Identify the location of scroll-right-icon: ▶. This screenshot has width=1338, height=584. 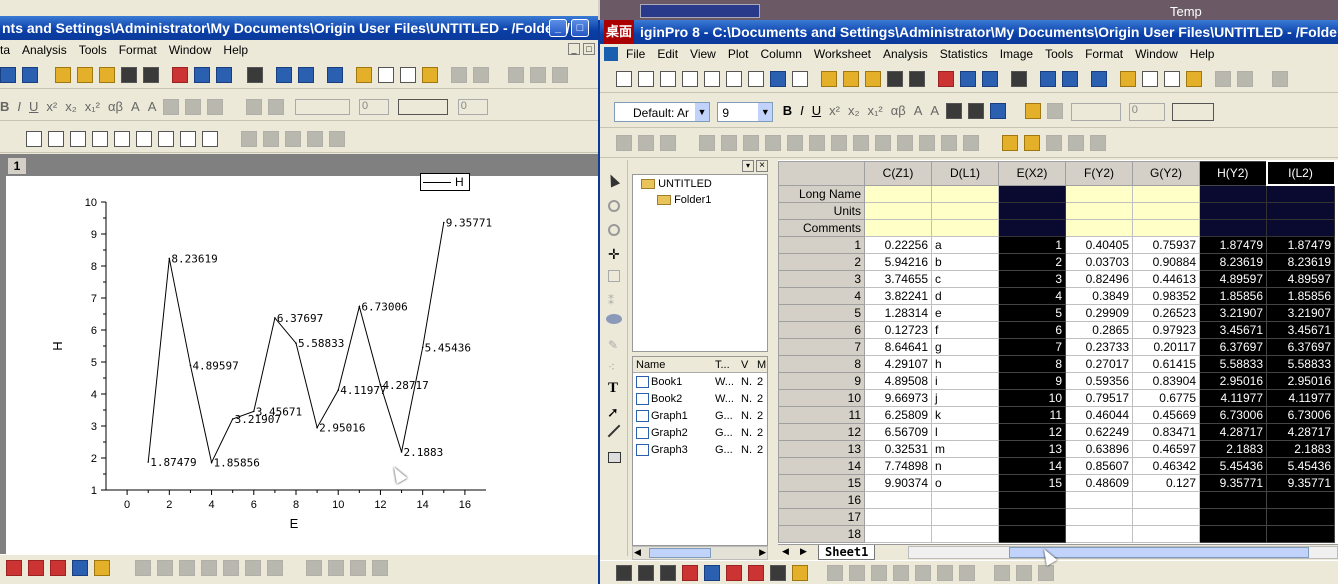
(762, 552).